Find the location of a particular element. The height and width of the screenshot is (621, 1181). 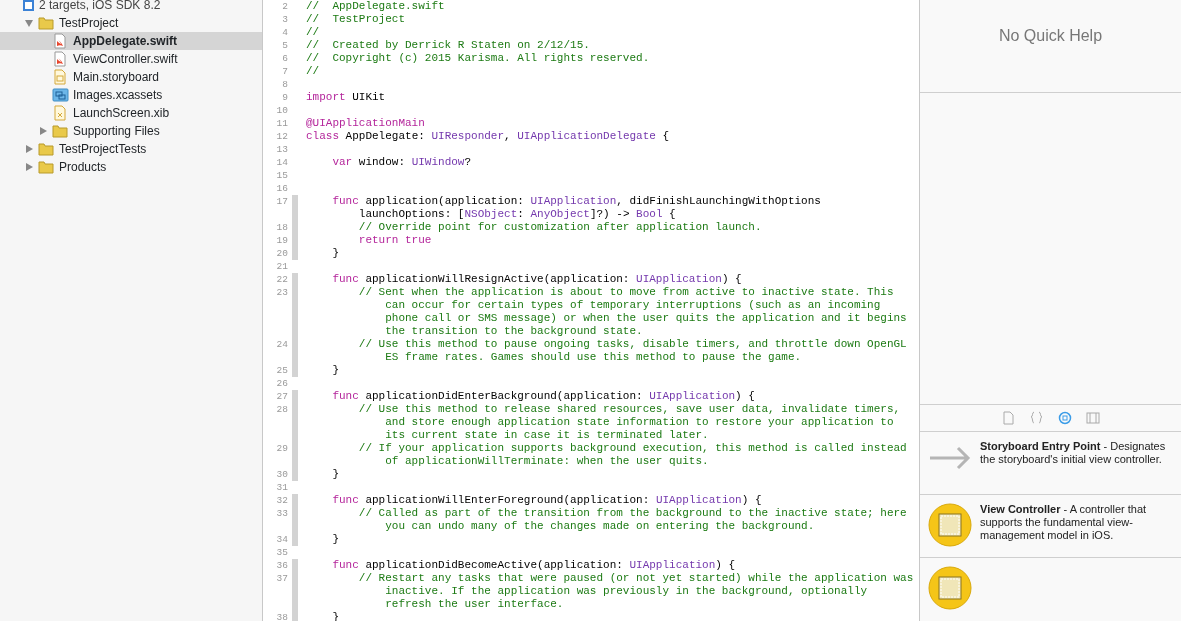

line-number: 29 is located at coordinates (281, 448).